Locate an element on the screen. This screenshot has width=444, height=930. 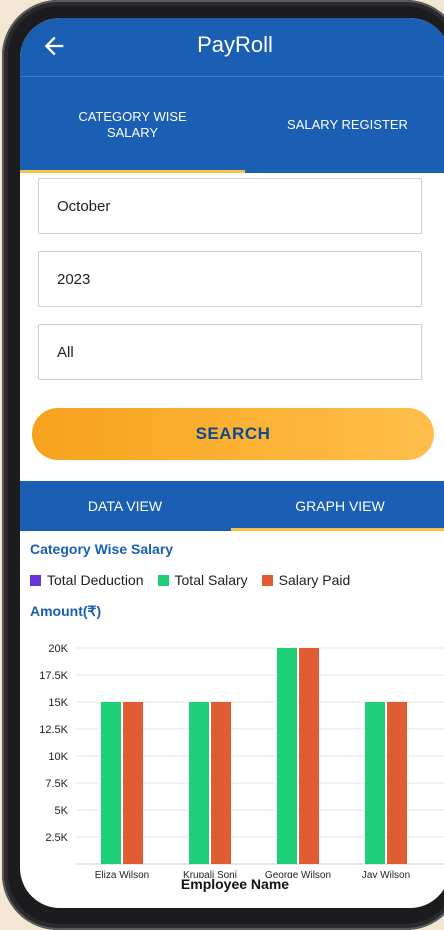
legend-swatch-salary-paid is located at coordinates (267, 580).